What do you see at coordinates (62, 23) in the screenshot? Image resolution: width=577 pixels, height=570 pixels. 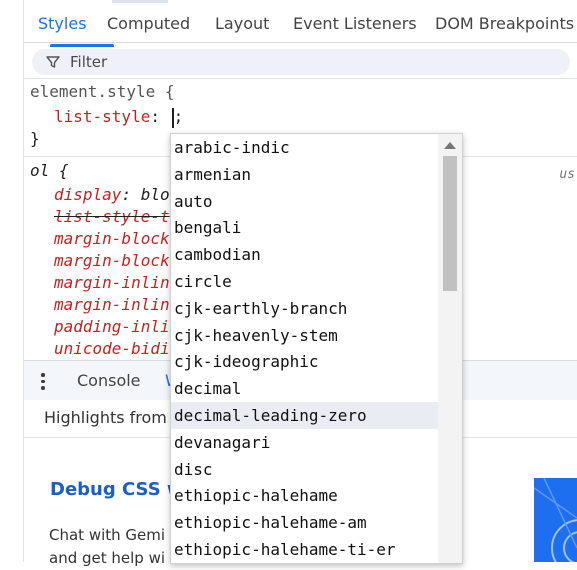 I see `tab-styles: Styles` at bounding box center [62, 23].